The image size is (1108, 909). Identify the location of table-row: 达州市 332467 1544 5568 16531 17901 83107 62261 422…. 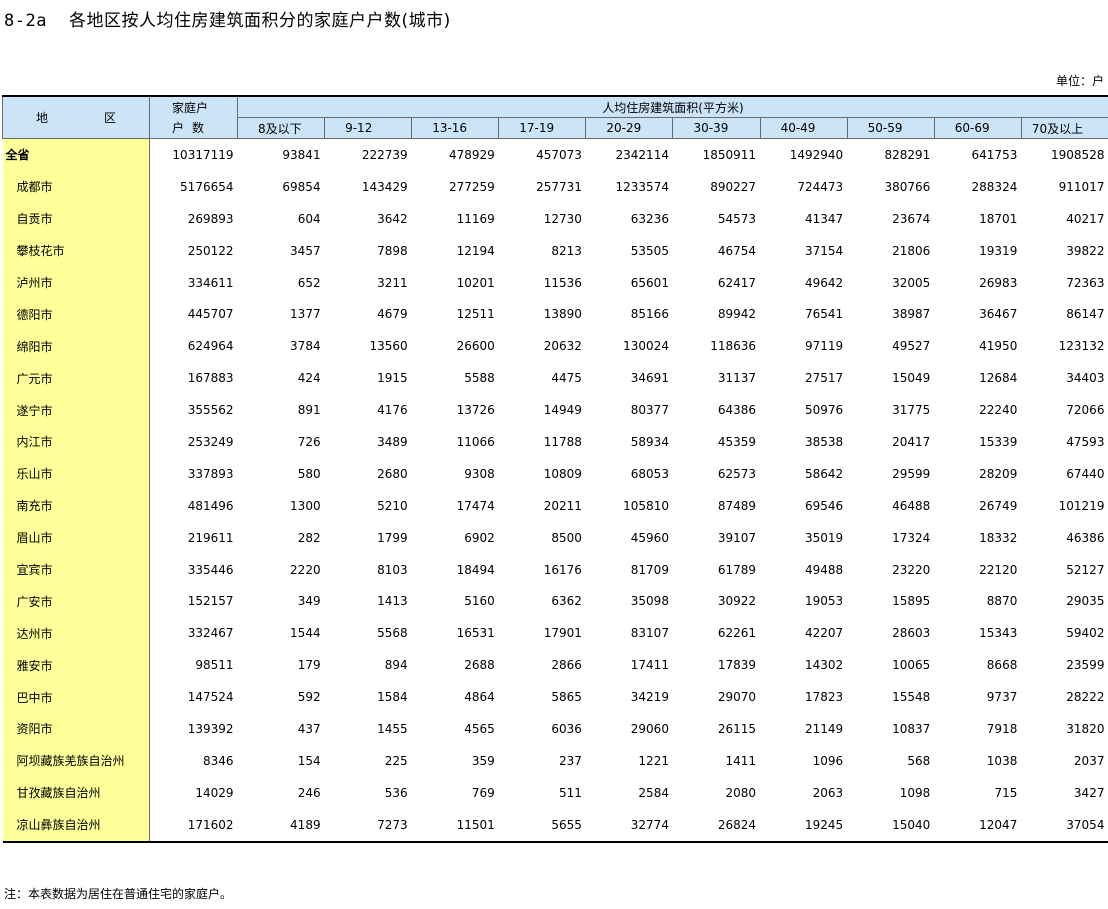
(555, 633).